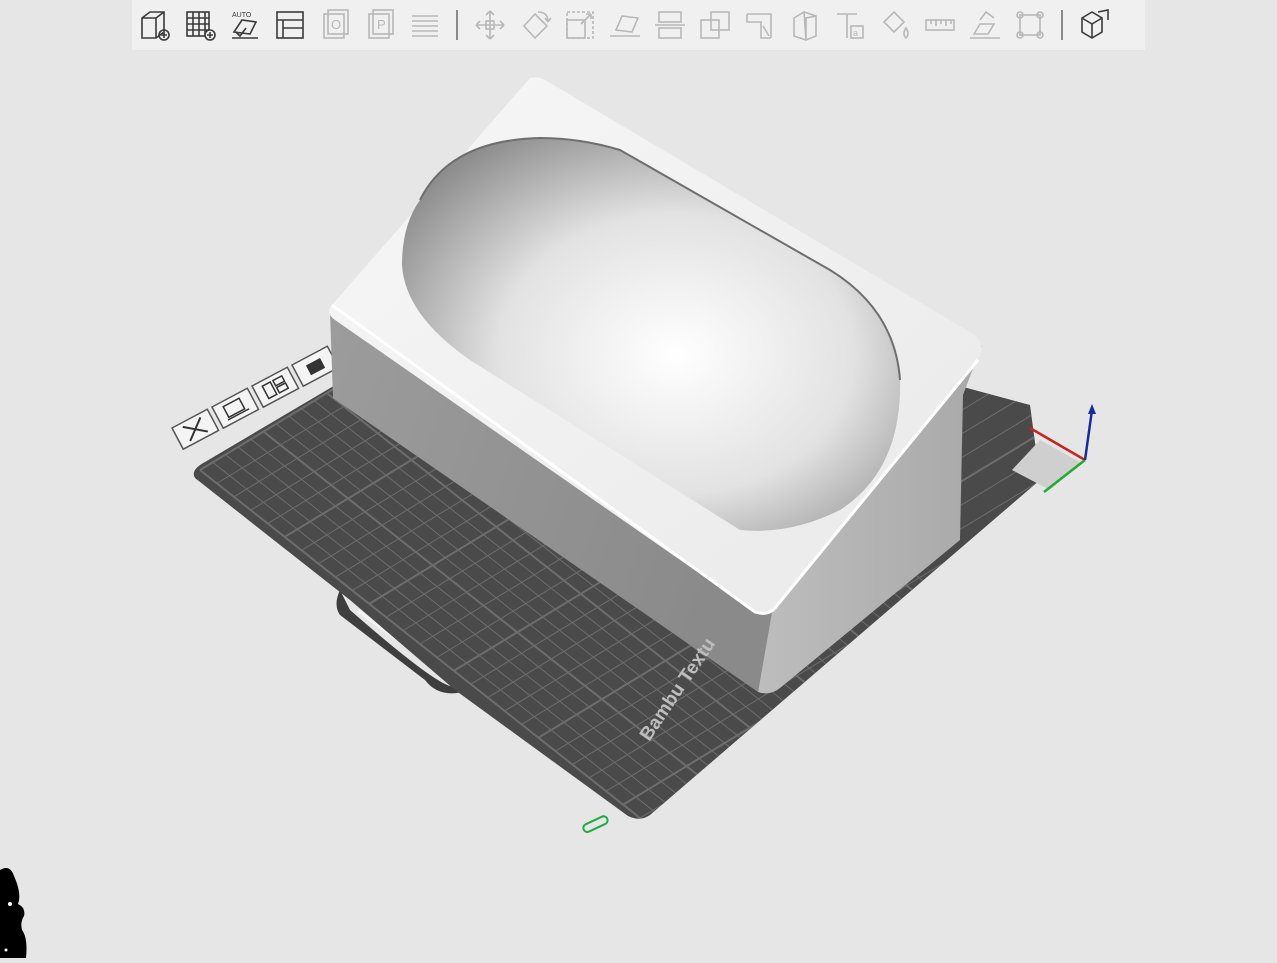  I want to click on brim-ears-icon, so click(1029, 25).